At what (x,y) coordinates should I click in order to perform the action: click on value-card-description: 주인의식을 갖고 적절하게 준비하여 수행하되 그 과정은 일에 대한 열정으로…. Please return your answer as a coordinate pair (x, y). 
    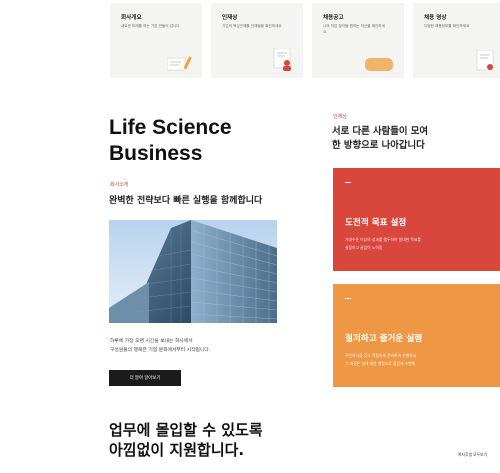
    Looking at the image, I should click on (415, 360).